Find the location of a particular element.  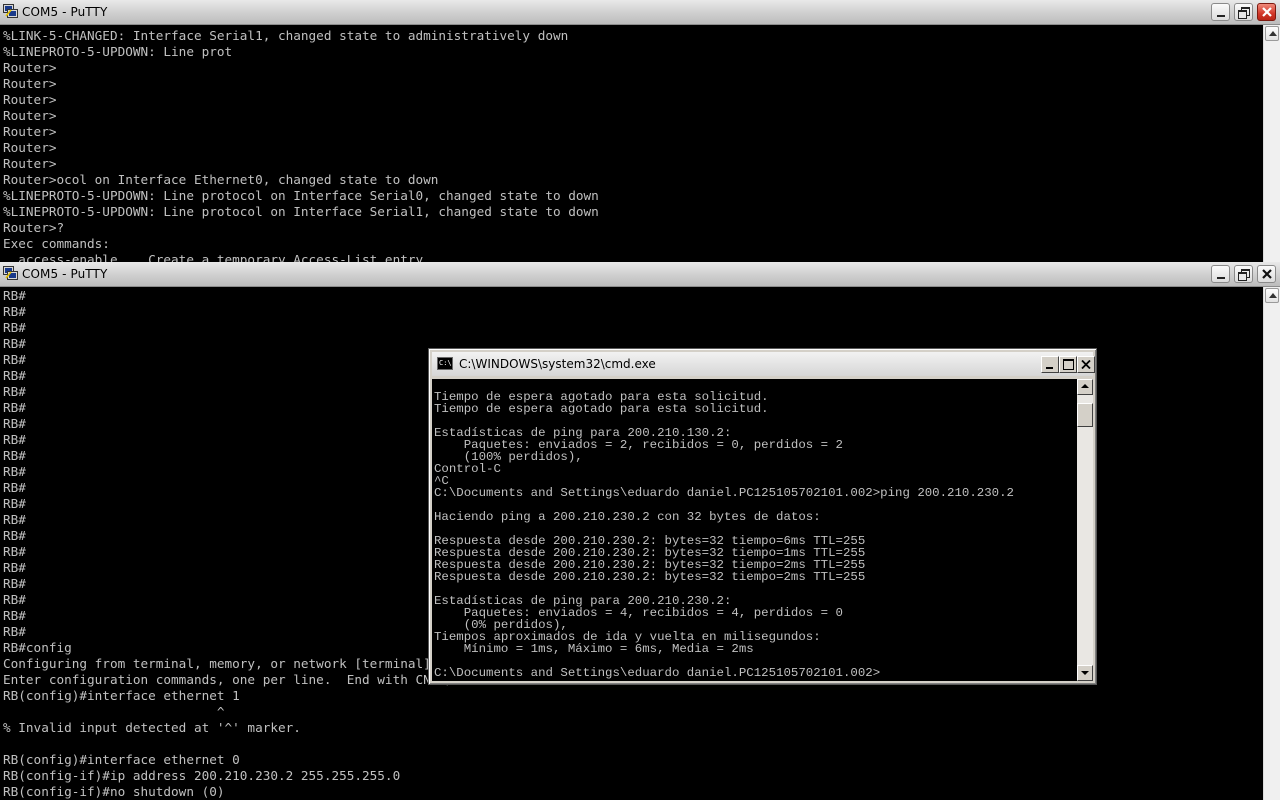

putty-bottom-close-button is located at coordinates (1266, 274).